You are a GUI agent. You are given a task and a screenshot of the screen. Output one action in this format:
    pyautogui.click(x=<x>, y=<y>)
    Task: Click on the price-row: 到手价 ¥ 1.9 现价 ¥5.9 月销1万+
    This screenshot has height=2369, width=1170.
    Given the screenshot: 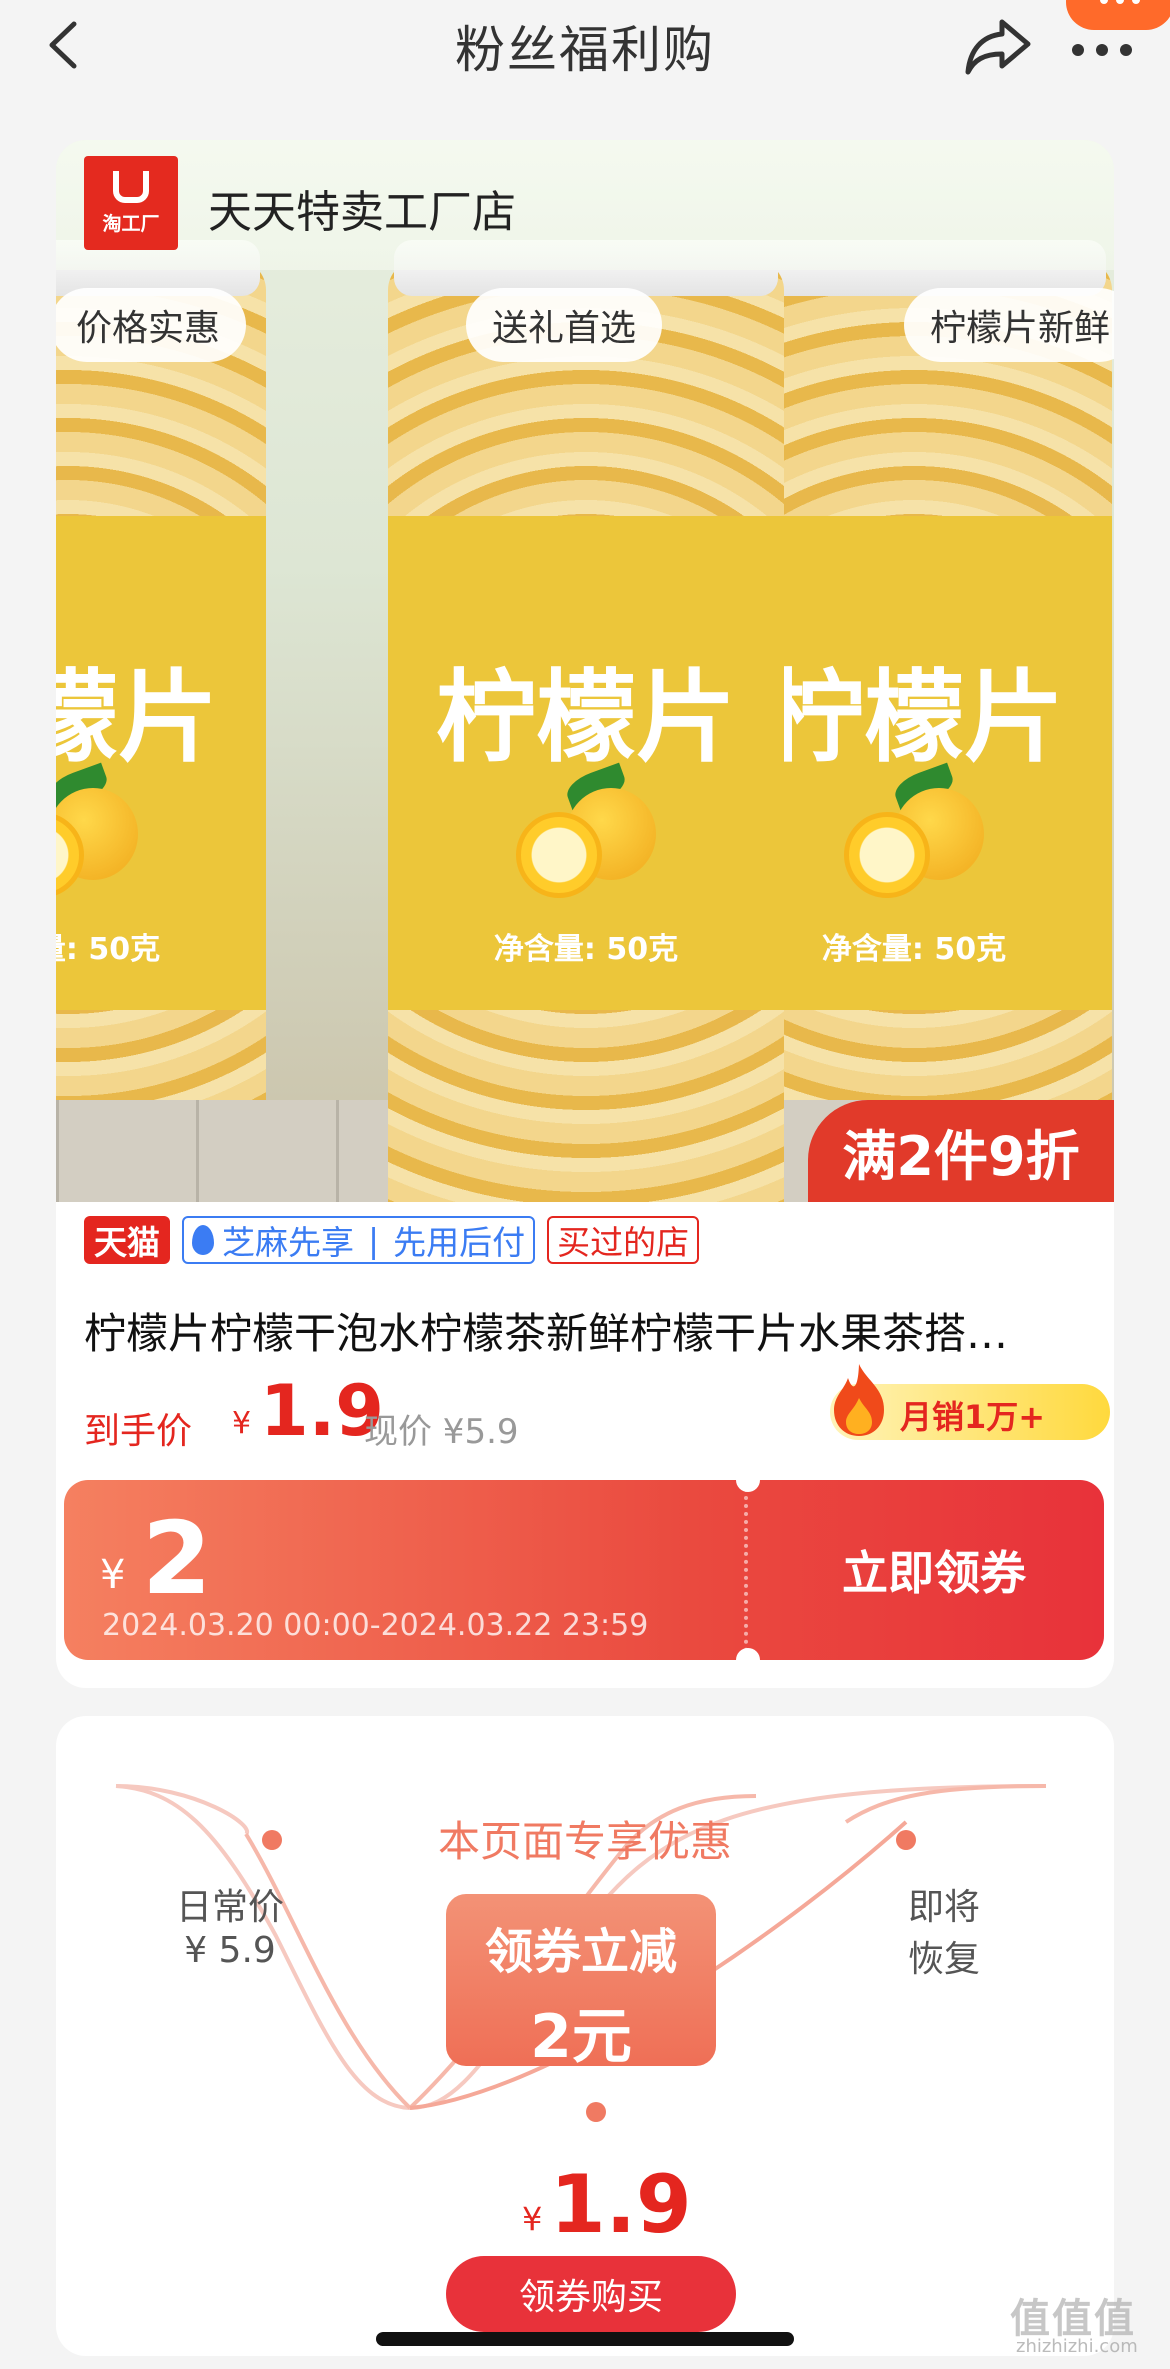 What is the action you would take?
    pyautogui.click(x=597, y=1408)
    